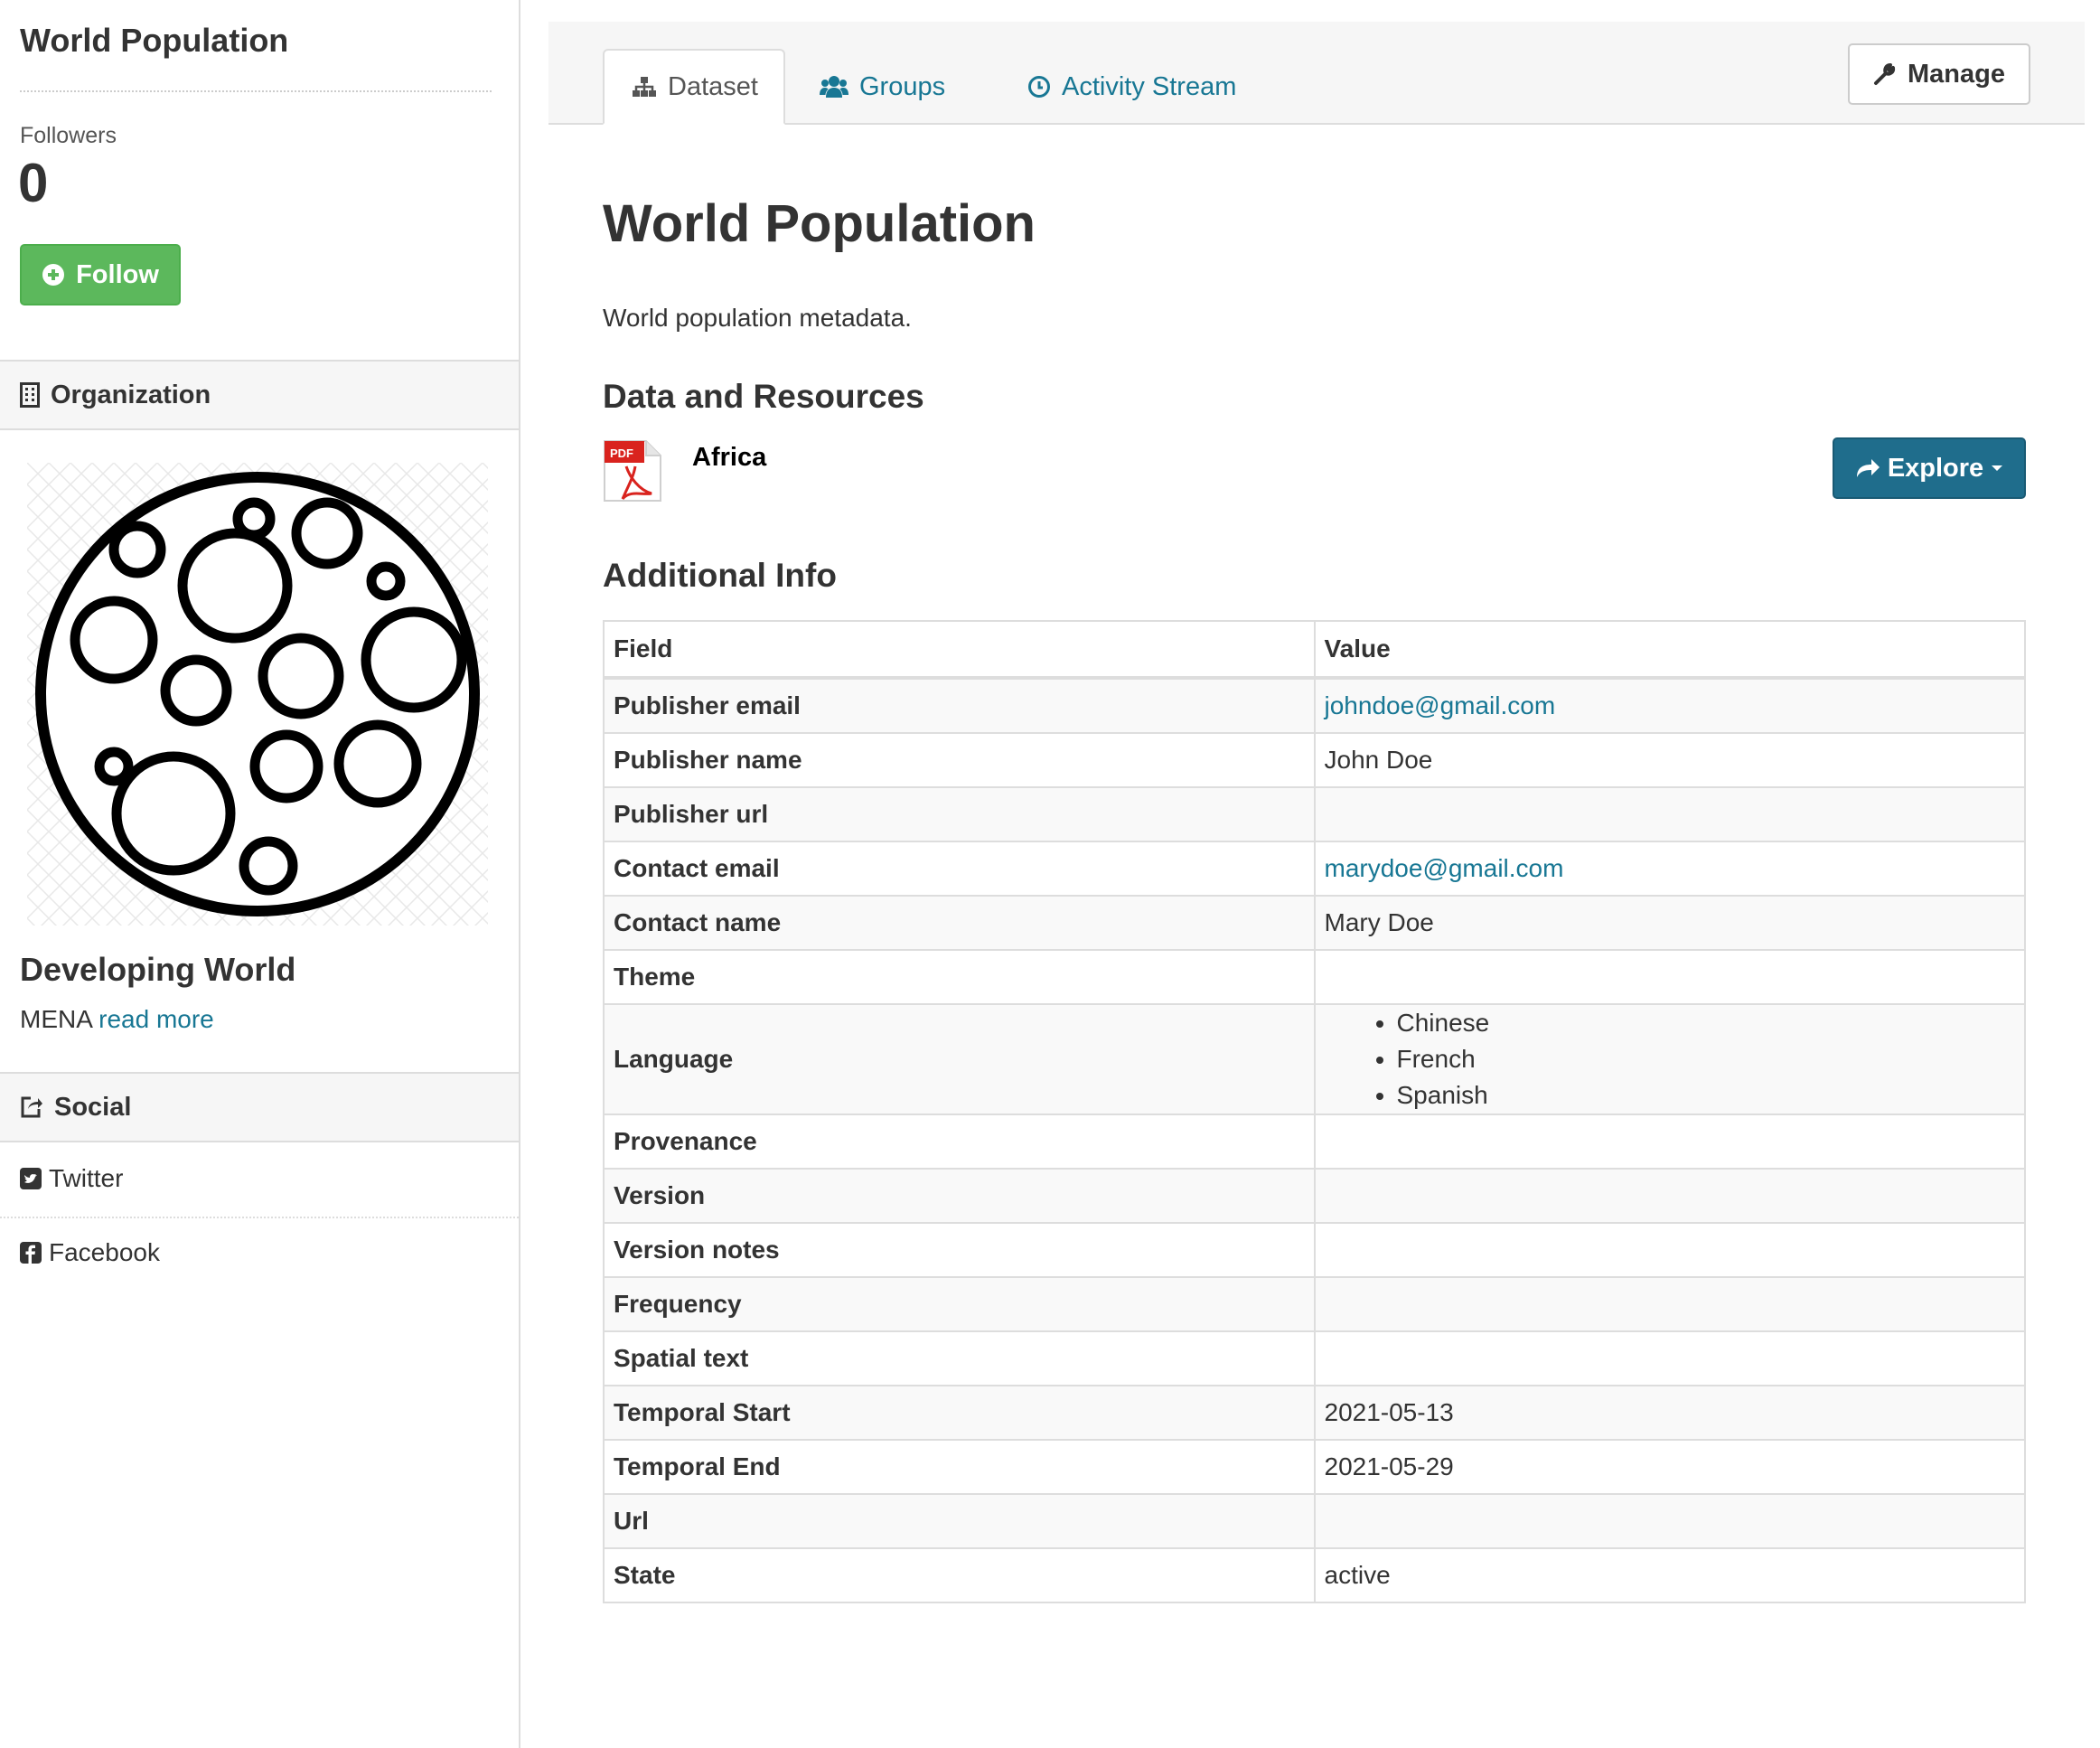 The height and width of the screenshot is (1748, 2100). I want to click on clock-icon, so click(1039, 87).